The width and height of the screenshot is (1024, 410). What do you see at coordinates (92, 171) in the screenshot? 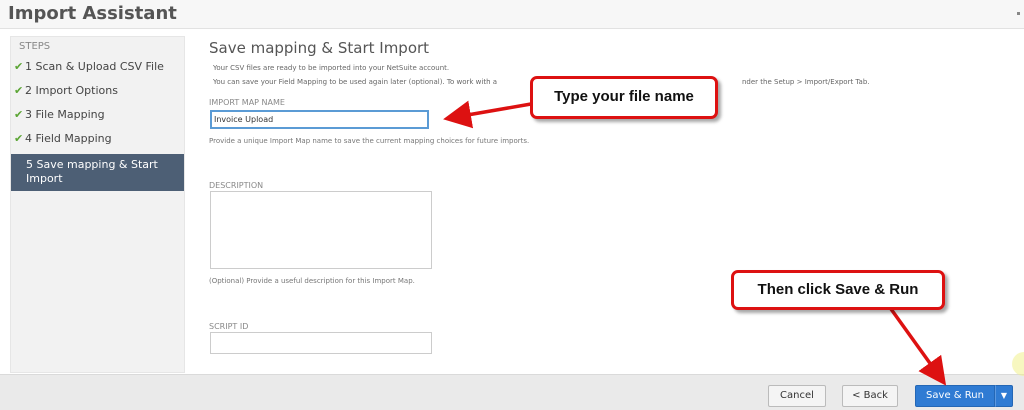
I see `step-label: 5 Save mapping & Start Import` at bounding box center [92, 171].